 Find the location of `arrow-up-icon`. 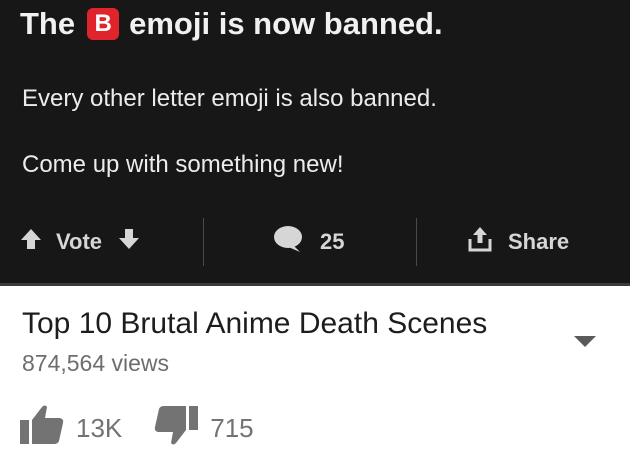

arrow-up-icon is located at coordinates (31, 242).